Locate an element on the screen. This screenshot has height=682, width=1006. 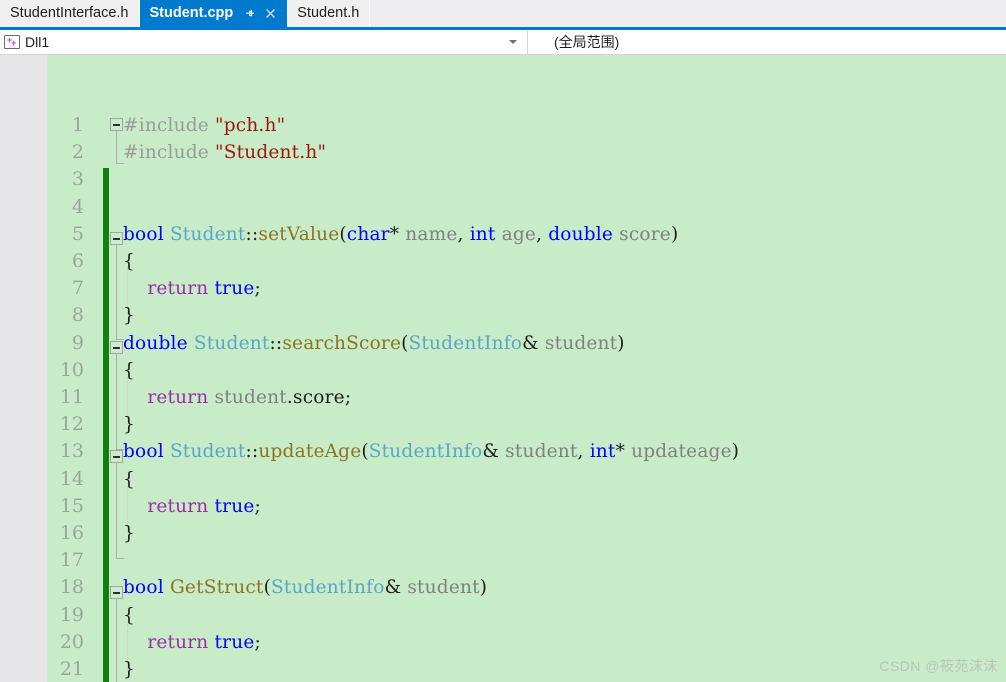
line-content: #include "Student.h" is located at coordinates (224, 152).